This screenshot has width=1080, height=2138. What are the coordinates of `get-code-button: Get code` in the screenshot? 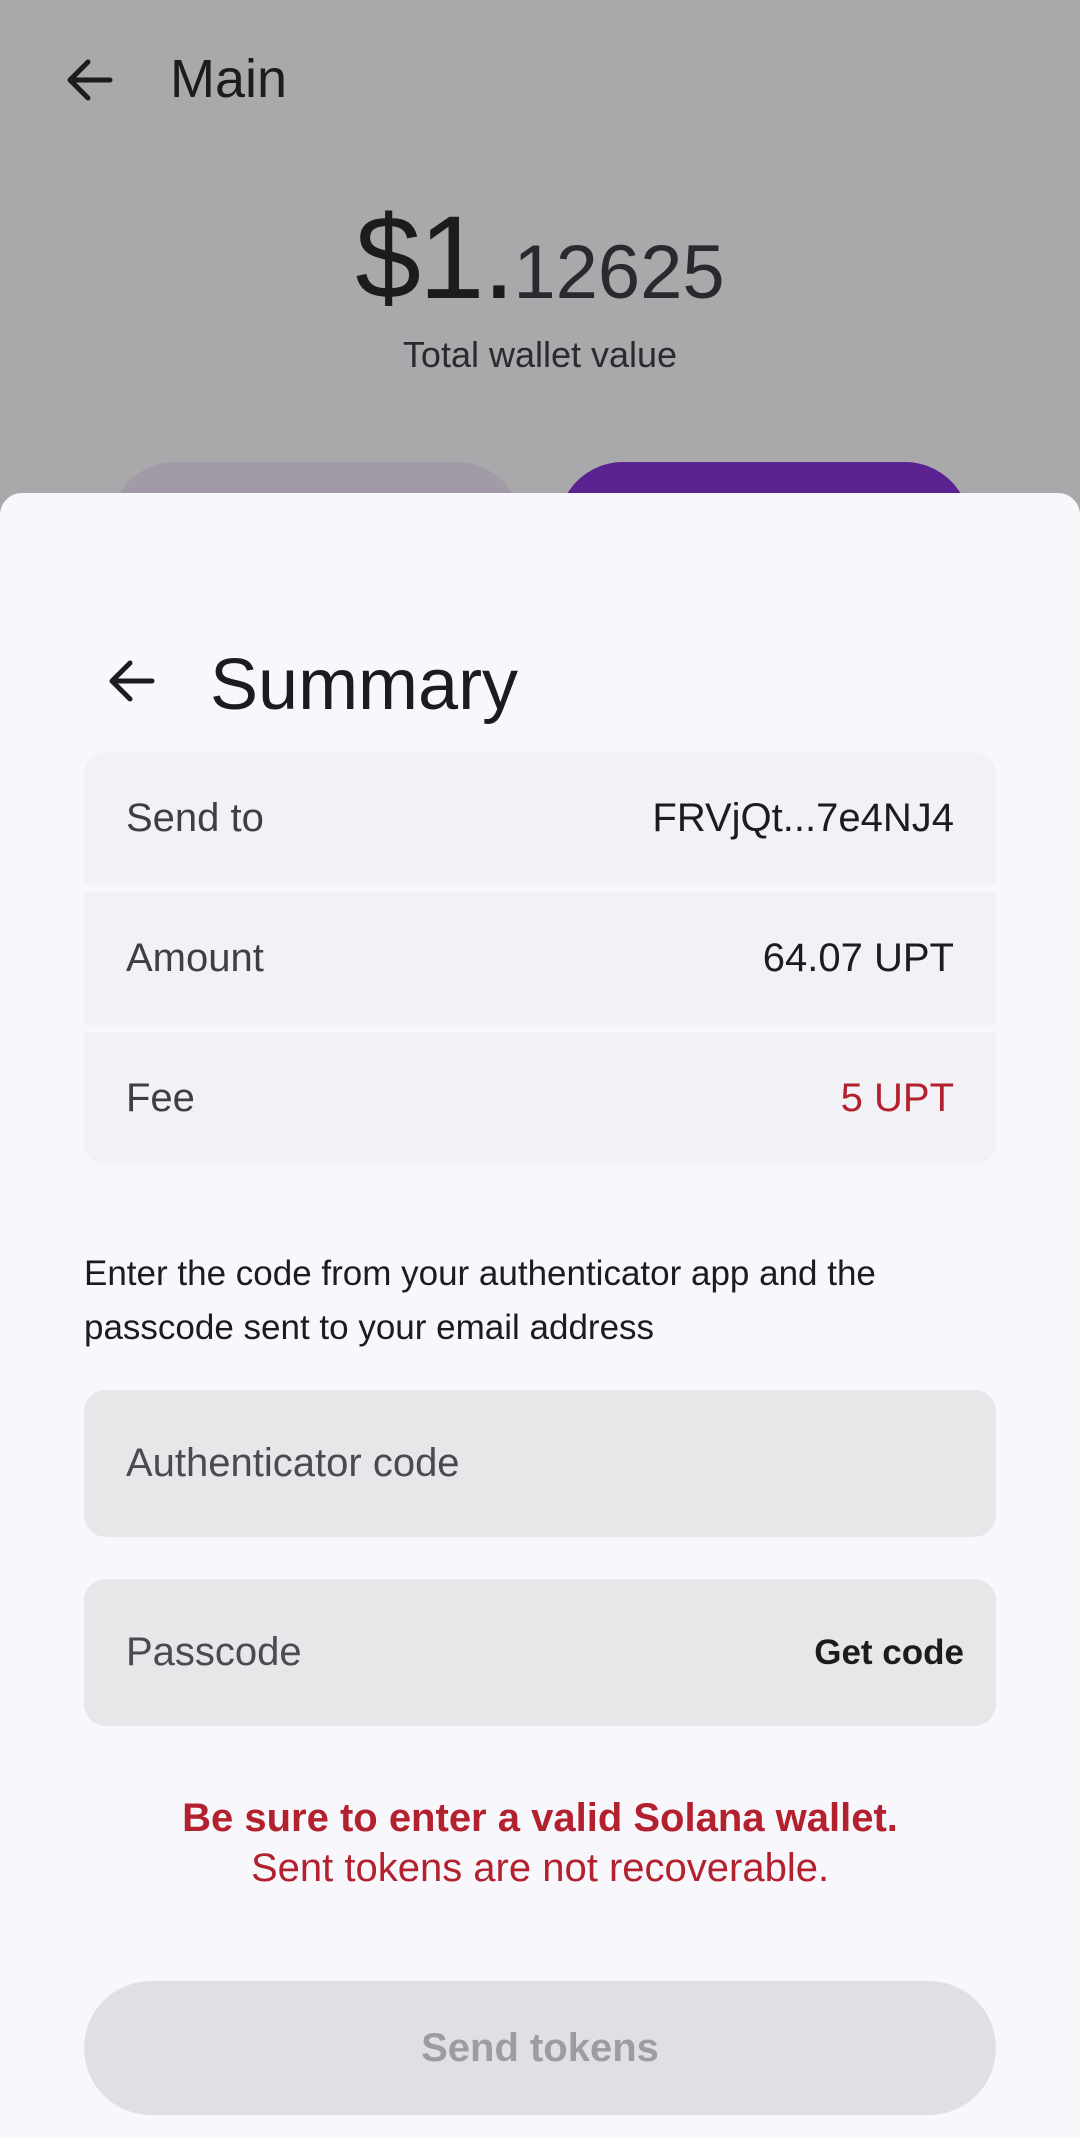 It's located at (889, 1653).